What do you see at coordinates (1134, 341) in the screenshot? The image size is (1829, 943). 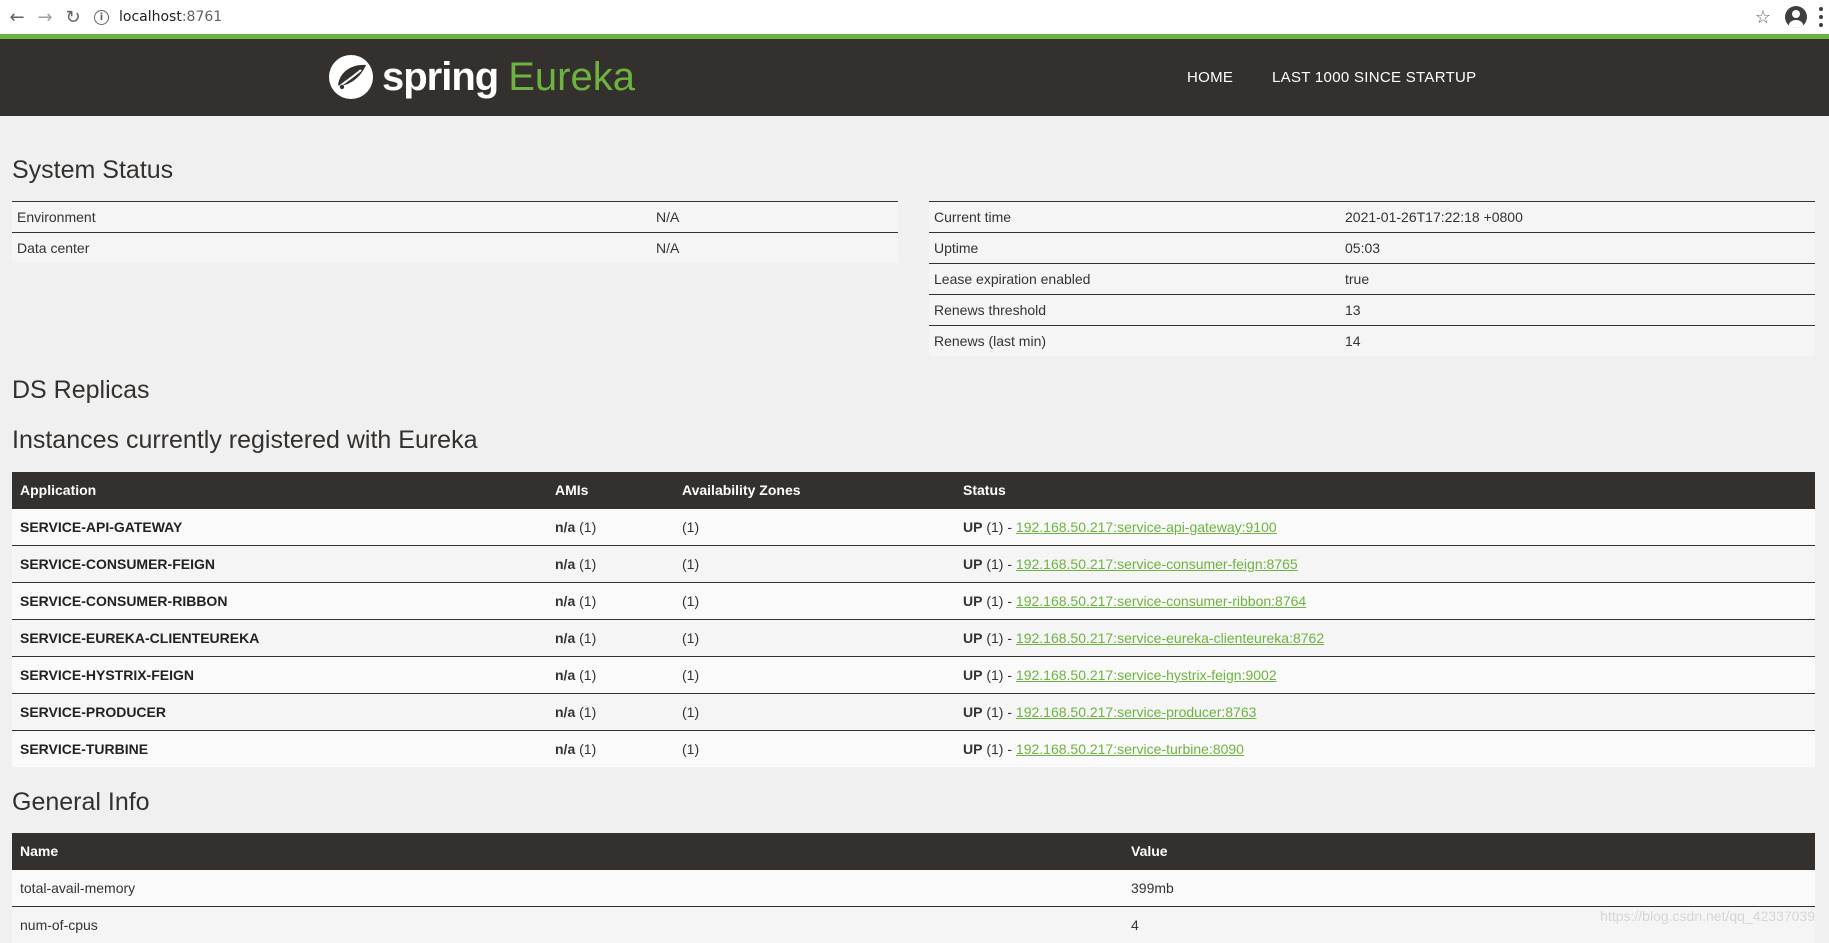 I see `status-label: Renews (last min)` at bounding box center [1134, 341].